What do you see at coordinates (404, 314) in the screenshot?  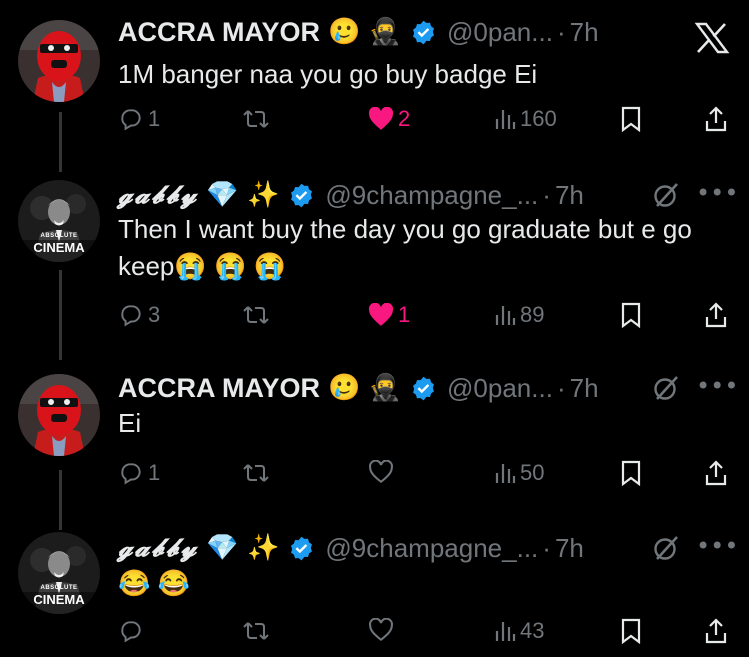 I see `like-count: 1` at bounding box center [404, 314].